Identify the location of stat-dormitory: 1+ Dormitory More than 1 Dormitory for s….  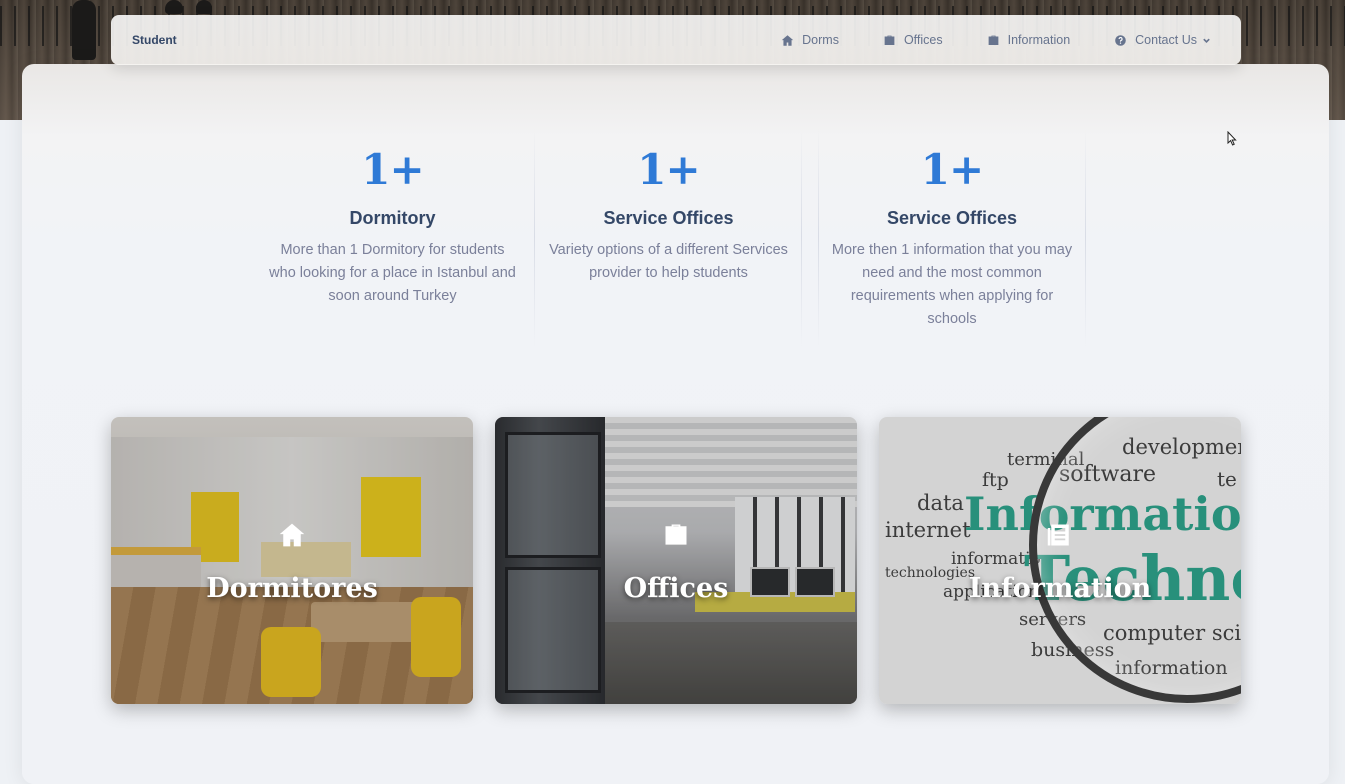
(392, 238).